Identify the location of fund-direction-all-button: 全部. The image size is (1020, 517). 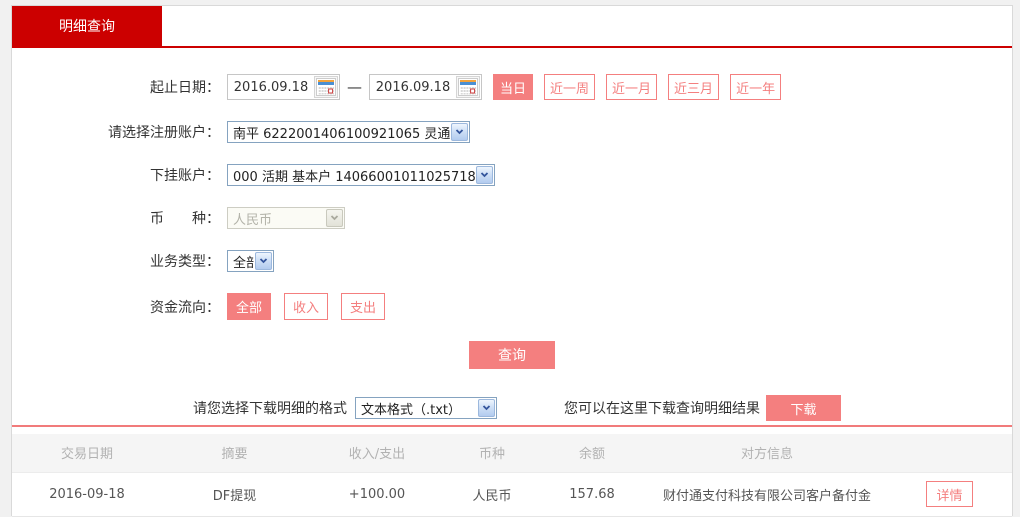
(249, 306).